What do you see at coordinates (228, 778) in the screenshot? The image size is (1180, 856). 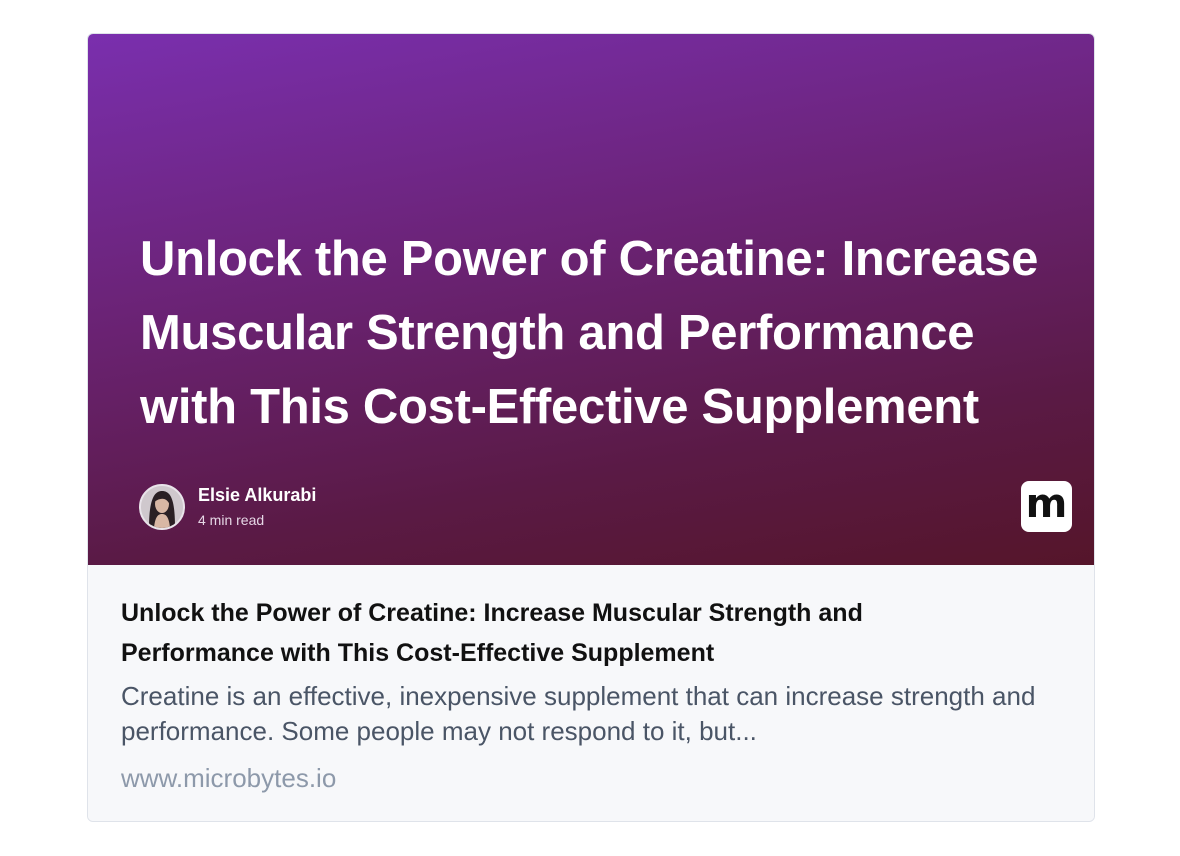 I see `card-url: www.microbytes.io` at bounding box center [228, 778].